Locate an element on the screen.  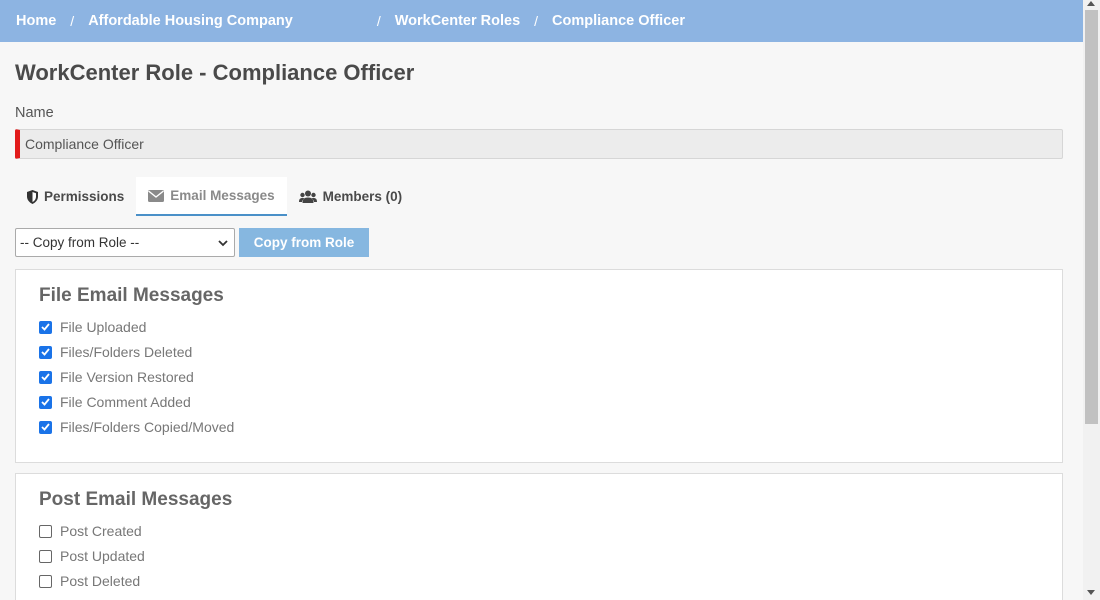
checkbox-row: Post Updated is located at coordinates (92, 556).